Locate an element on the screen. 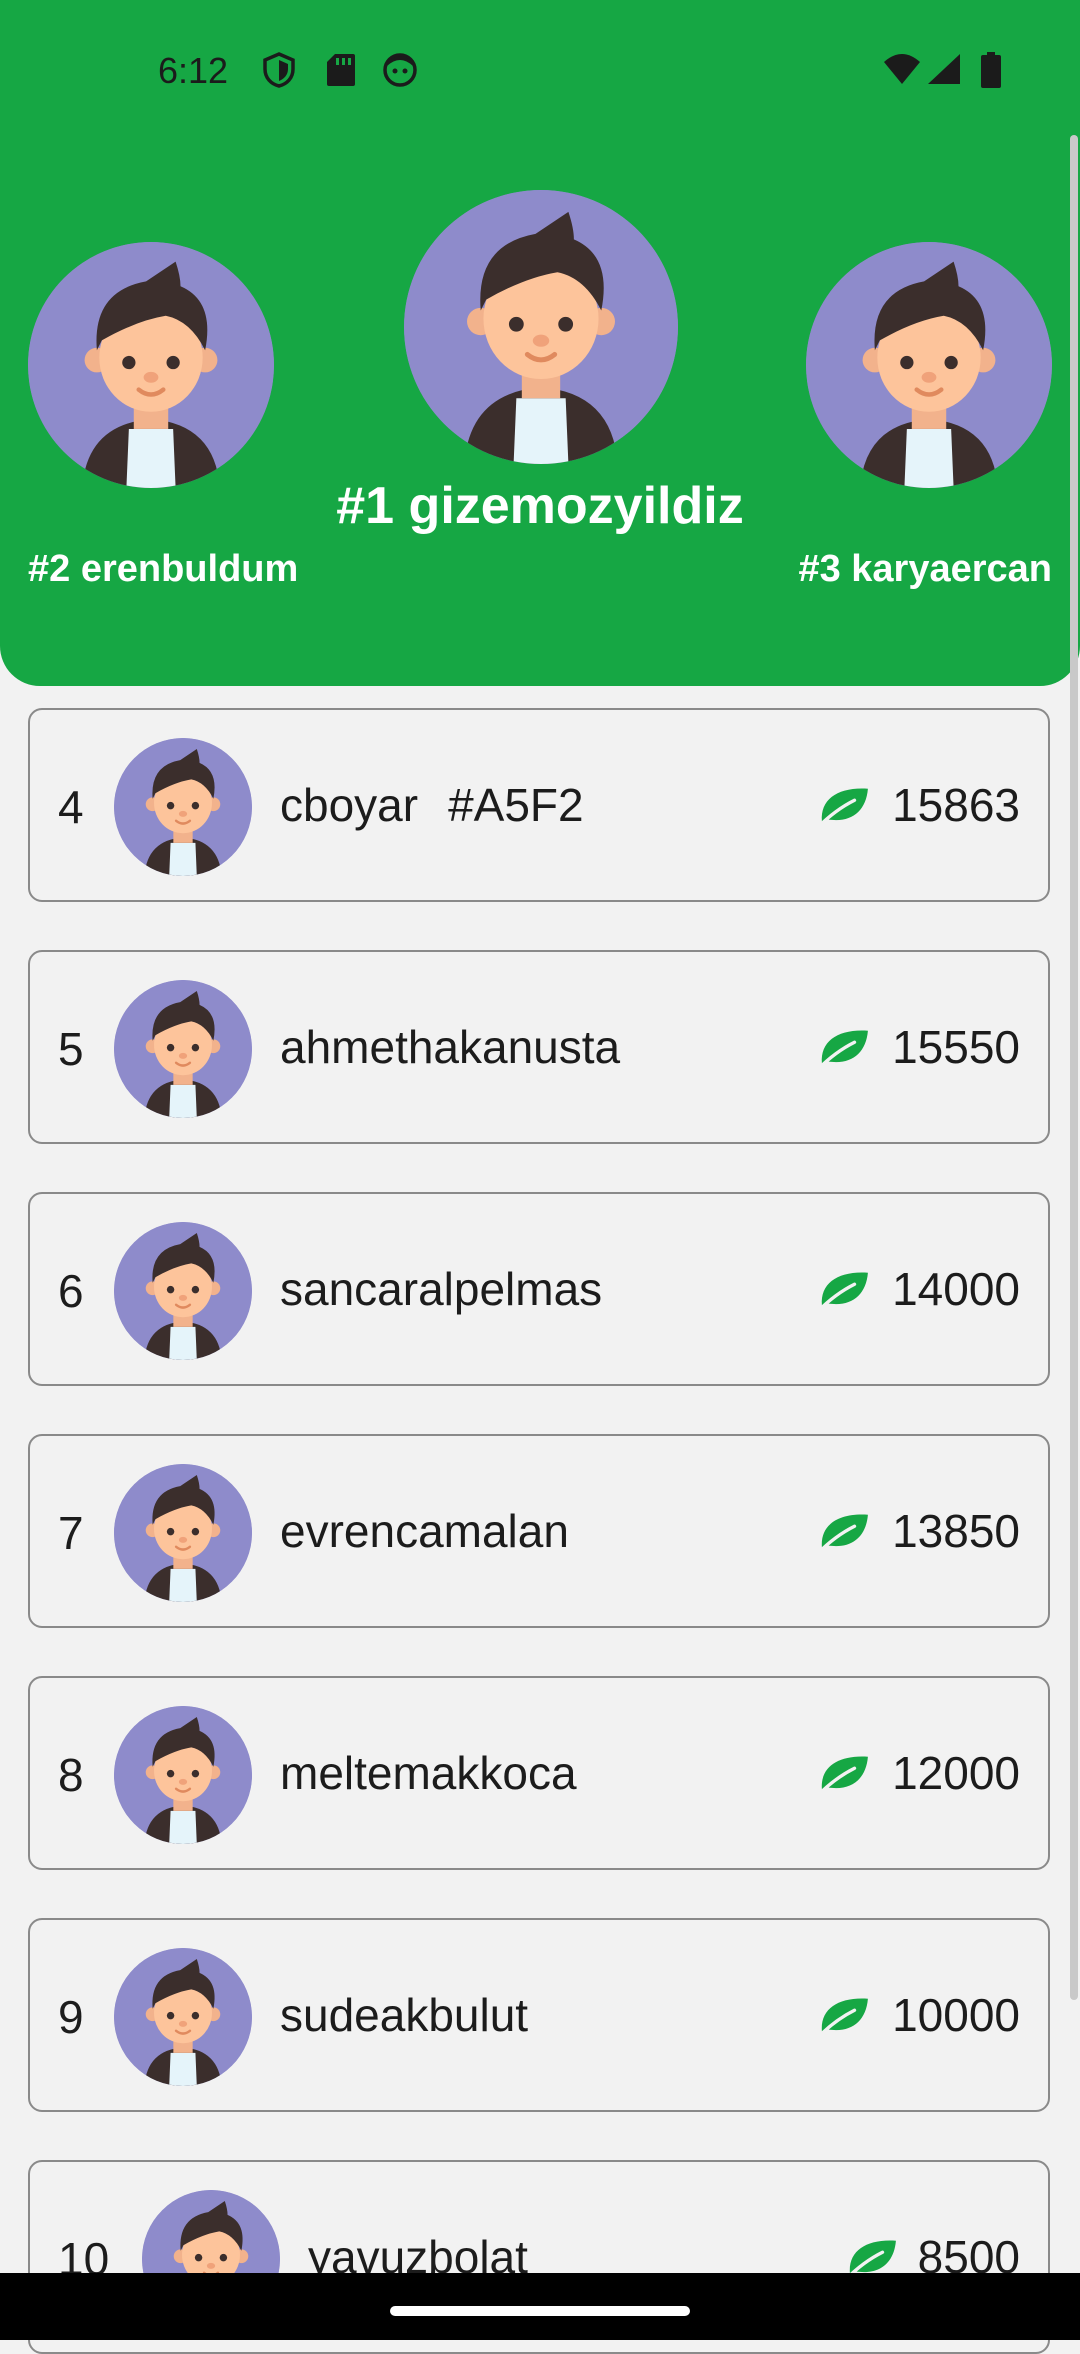 The image size is (1080, 2354). username: meltemakkoca is located at coordinates (428, 1773).